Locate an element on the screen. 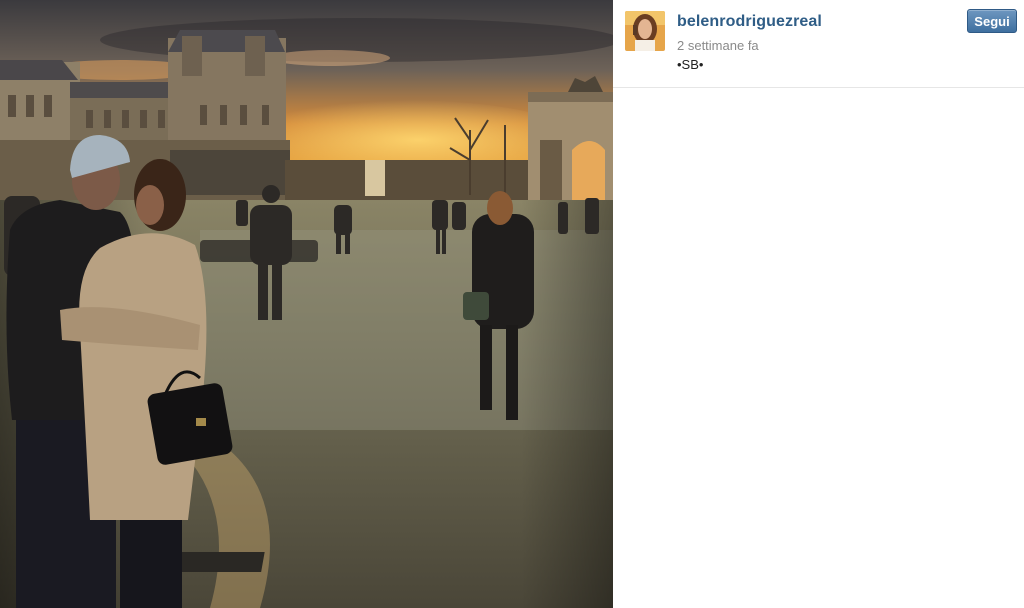 The image size is (1024, 608). post-caption: •SB• is located at coordinates (690, 64).